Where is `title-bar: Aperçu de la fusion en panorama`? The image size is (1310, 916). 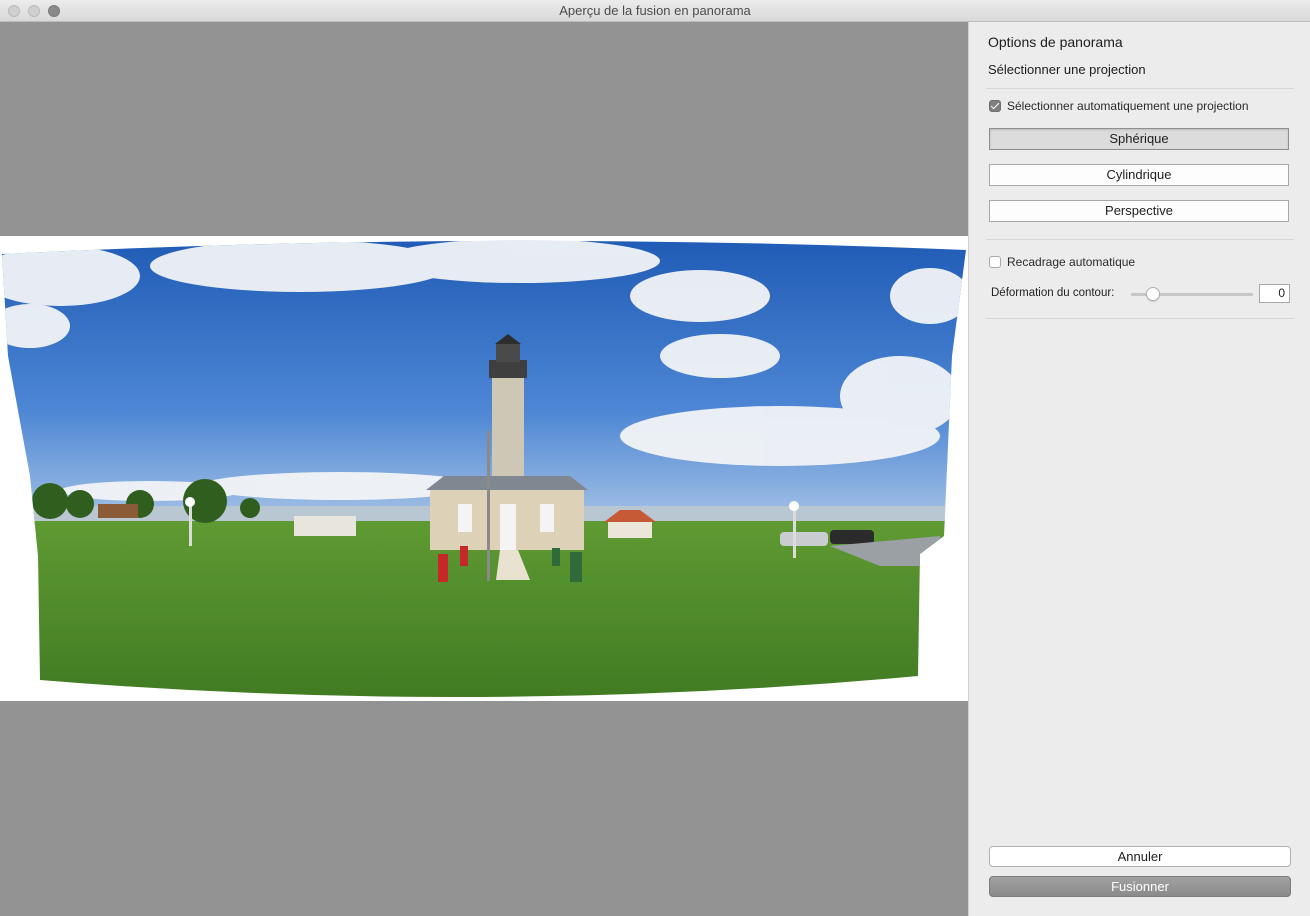
title-bar: Aperçu de la fusion en panorama is located at coordinates (655, 11).